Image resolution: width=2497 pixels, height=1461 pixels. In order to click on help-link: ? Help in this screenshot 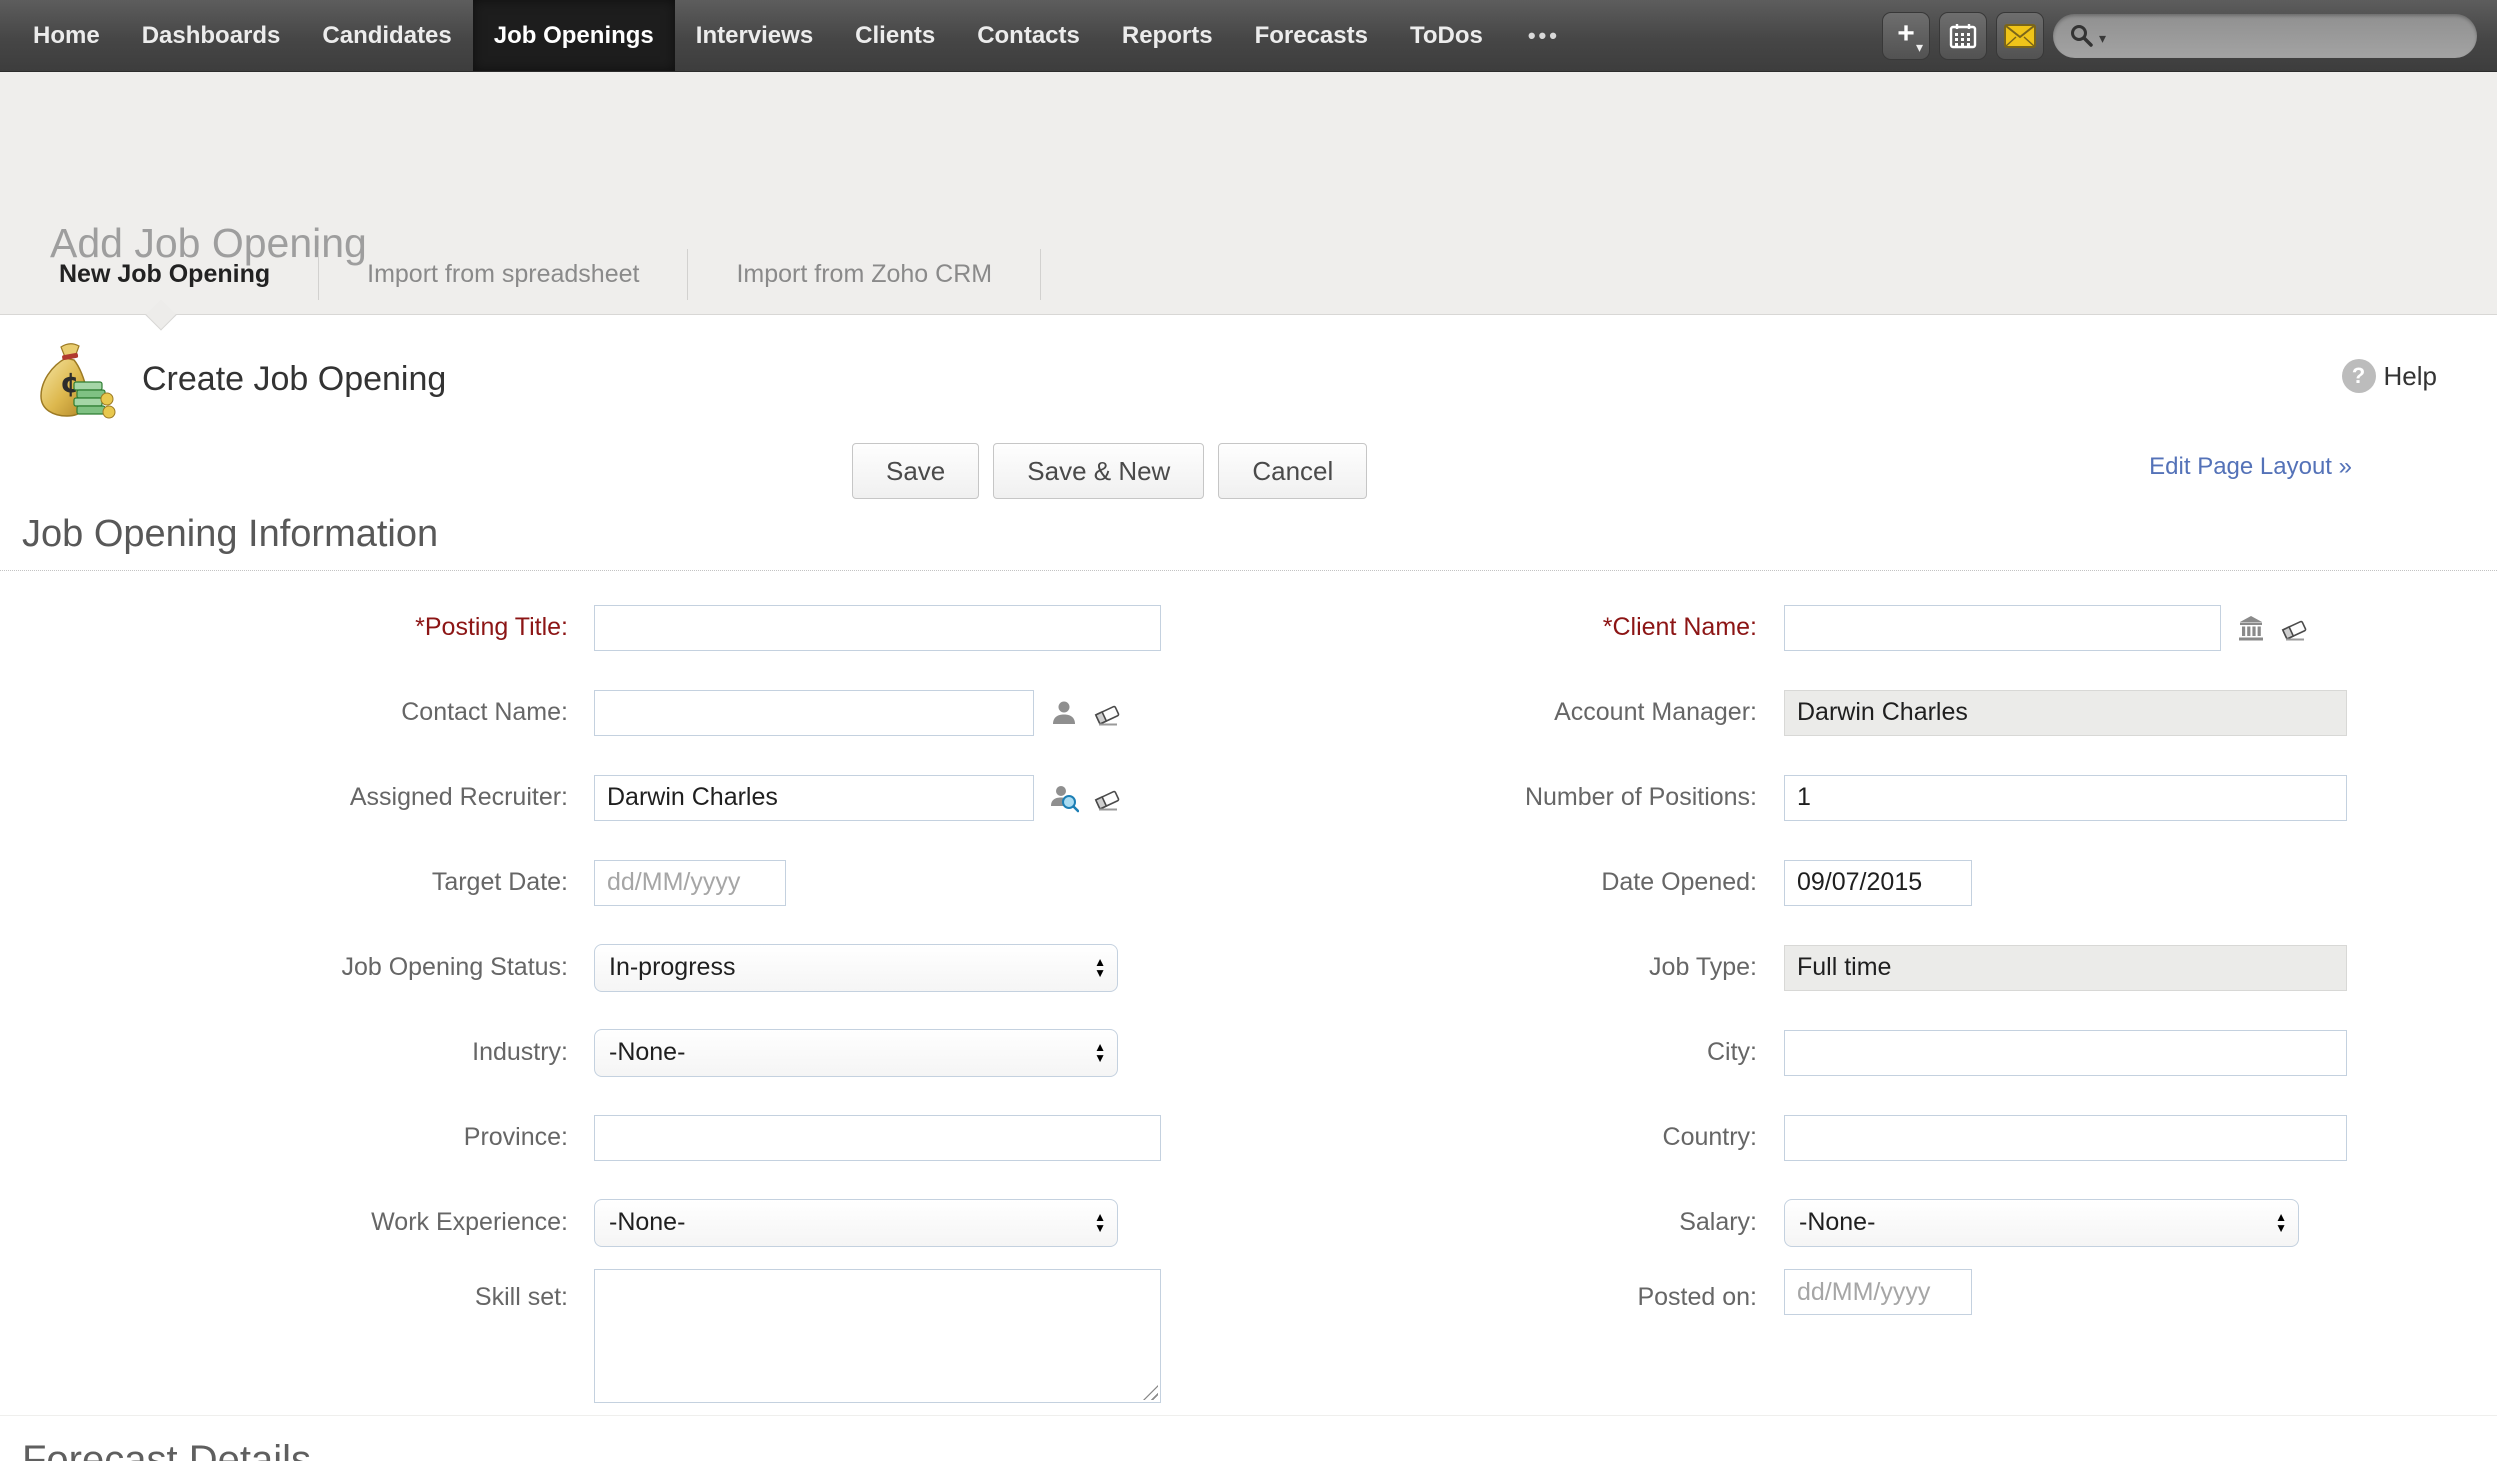, I will do `click(2389, 376)`.